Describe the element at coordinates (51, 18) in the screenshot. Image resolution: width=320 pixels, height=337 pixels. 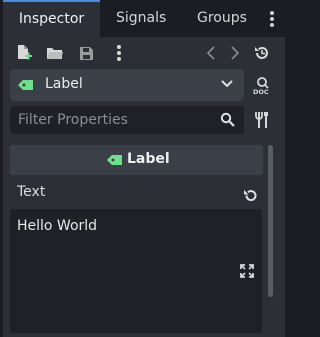
I see `tab-inspector: Inspector` at that location.